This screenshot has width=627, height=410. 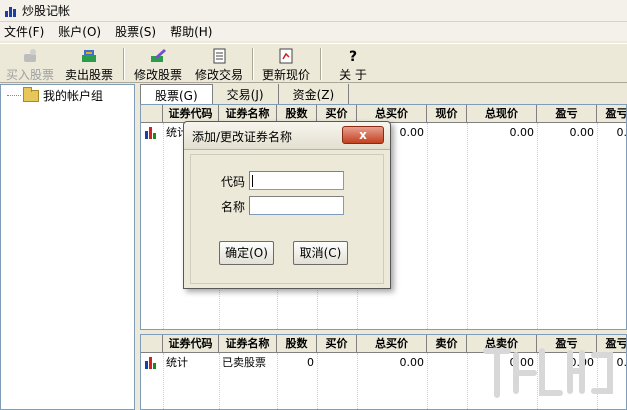 What do you see at coordinates (246, 253) in the screenshot?
I see `ok-button: 确定(O)` at bounding box center [246, 253].